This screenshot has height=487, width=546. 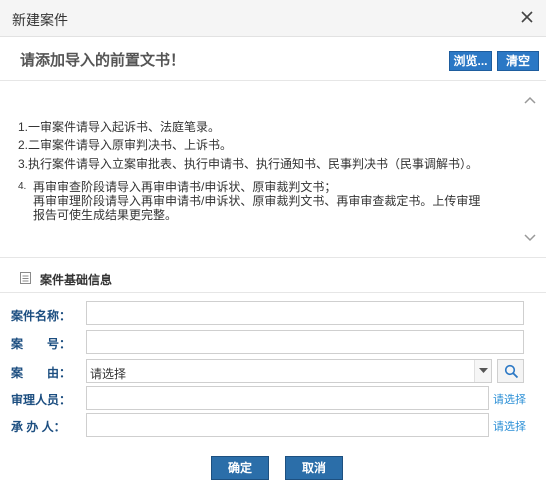 What do you see at coordinates (41, 400) in the screenshot?
I see `judges-label: 审理人员：` at bounding box center [41, 400].